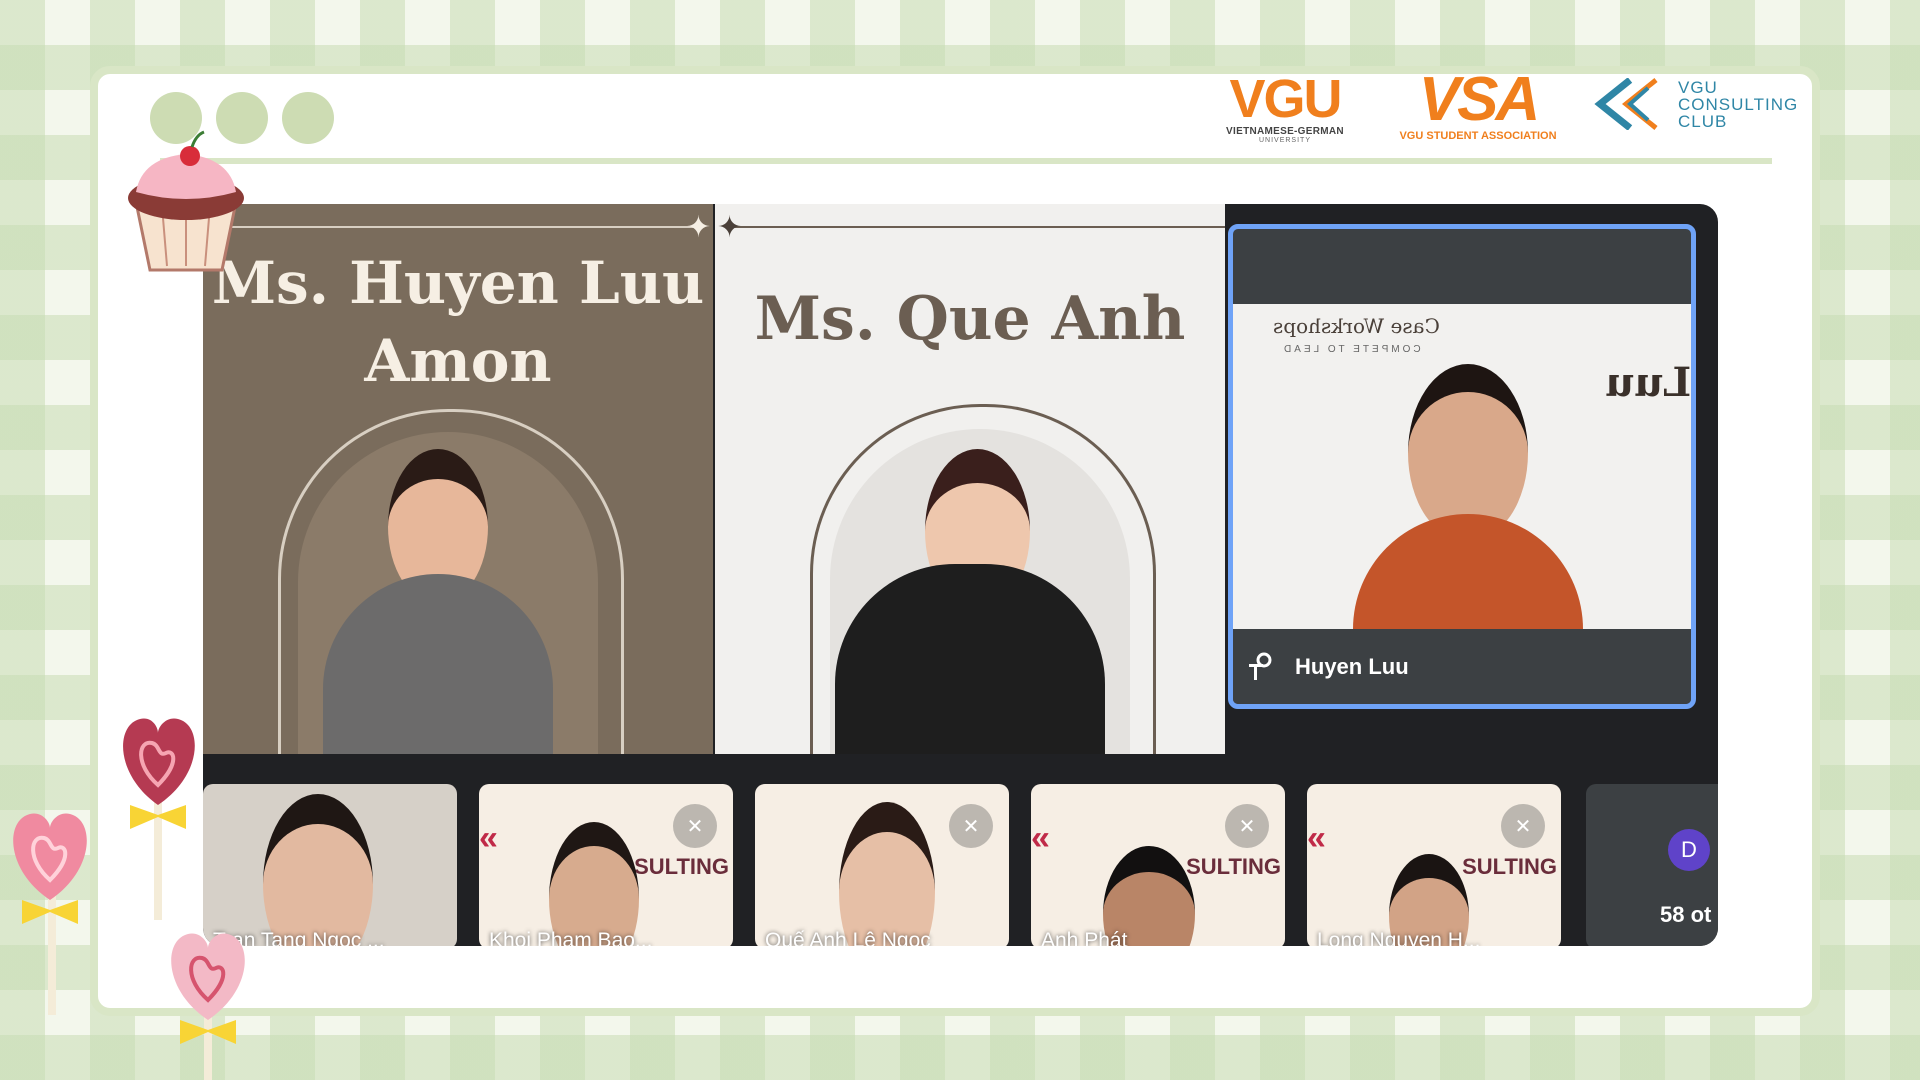  I want to click on others-count: 58 ot, so click(1686, 914).